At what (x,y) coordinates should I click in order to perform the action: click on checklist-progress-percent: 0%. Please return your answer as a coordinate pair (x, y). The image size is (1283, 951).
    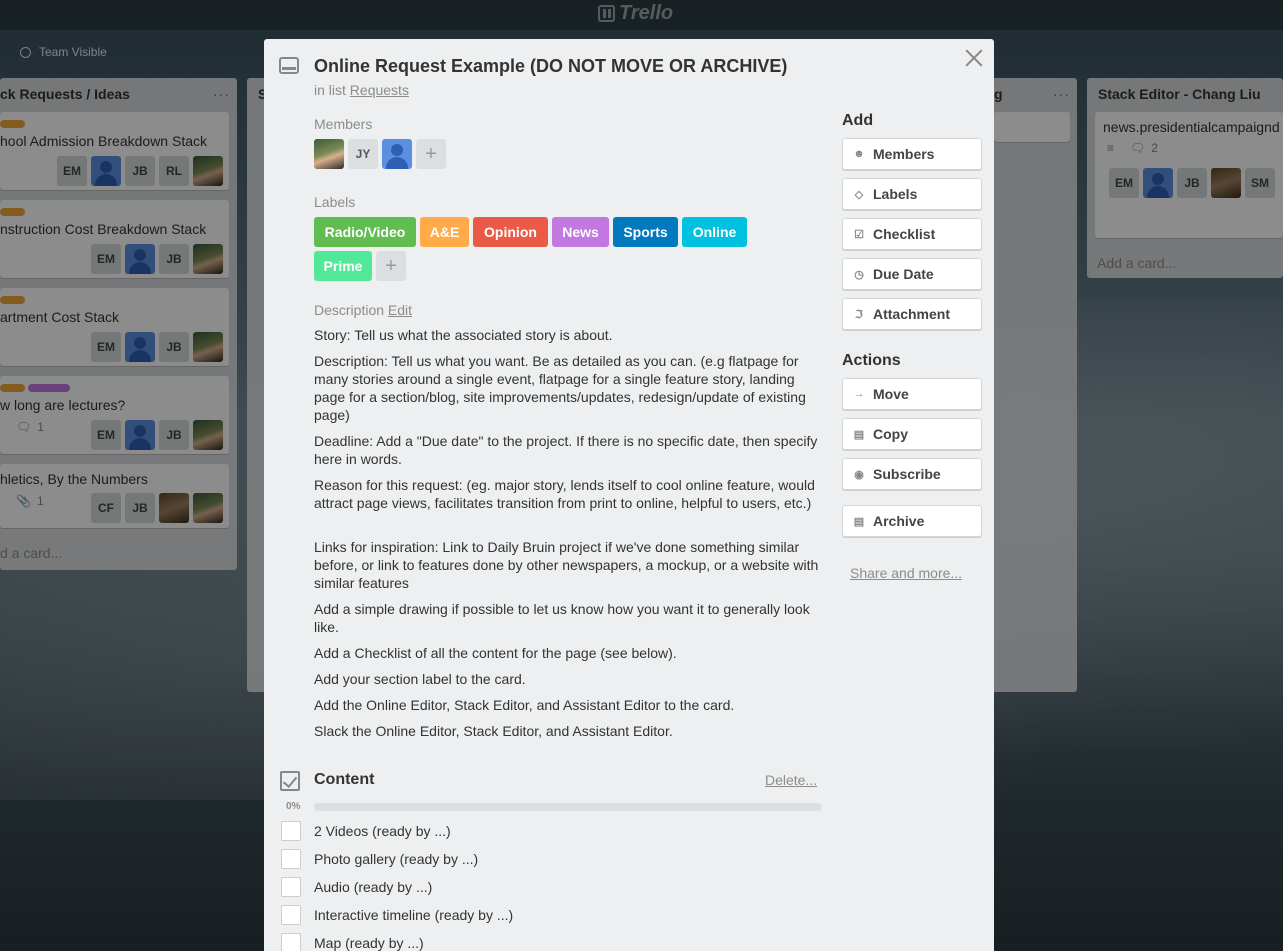
    Looking at the image, I should click on (293, 806).